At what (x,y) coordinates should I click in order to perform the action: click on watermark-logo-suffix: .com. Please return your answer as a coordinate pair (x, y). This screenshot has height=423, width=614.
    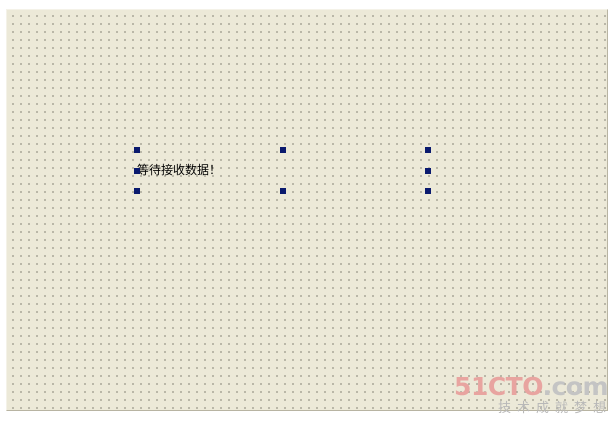
    Looking at the image, I should click on (575, 386).